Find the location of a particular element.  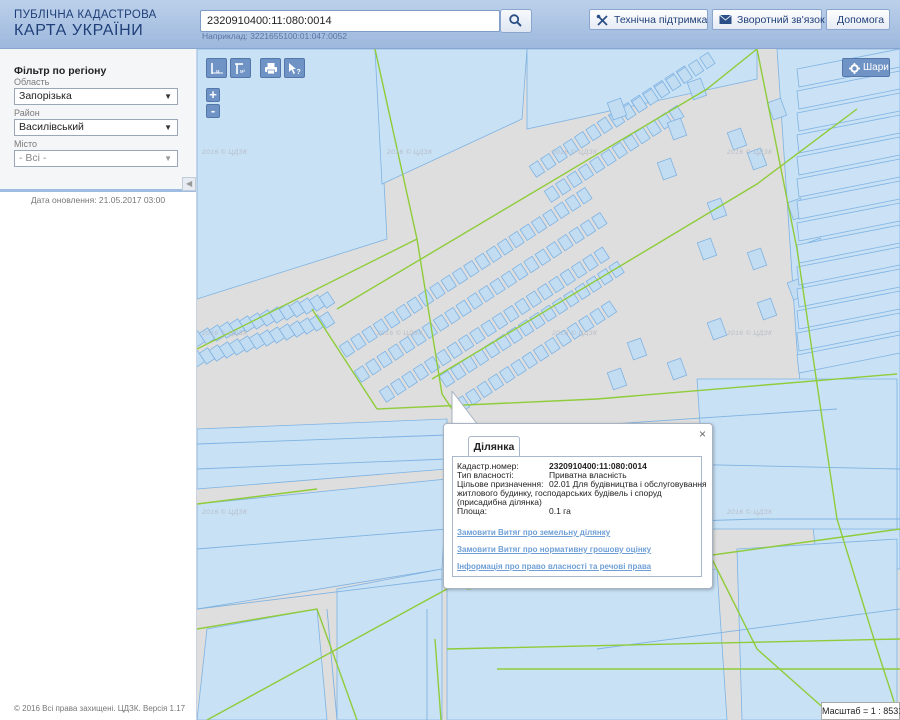

zoom-out-button: - is located at coordinates (213, 111).